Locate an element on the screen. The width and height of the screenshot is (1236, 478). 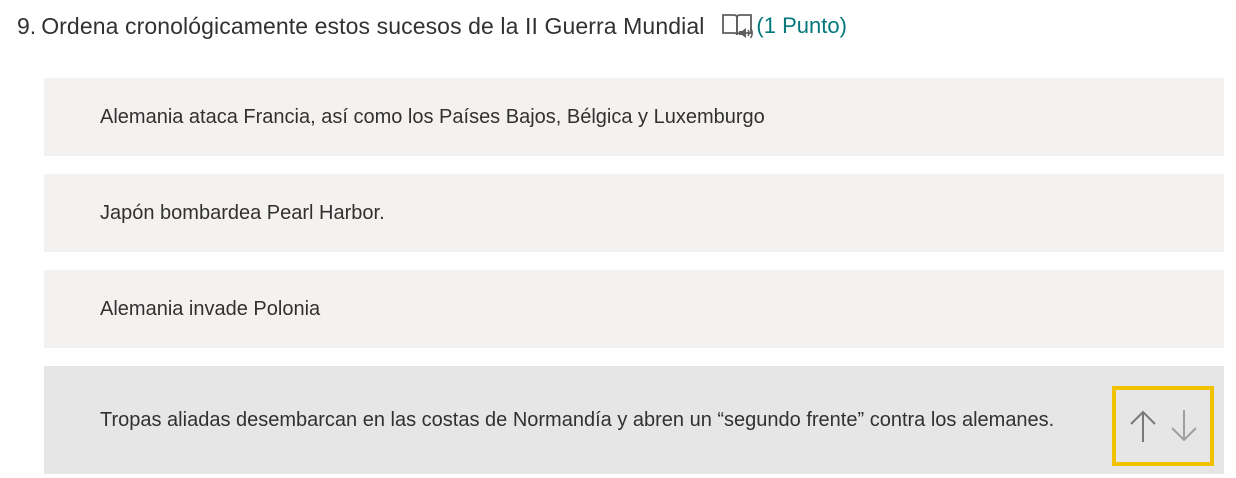
move-controls is located at coordinates (1163, 426).